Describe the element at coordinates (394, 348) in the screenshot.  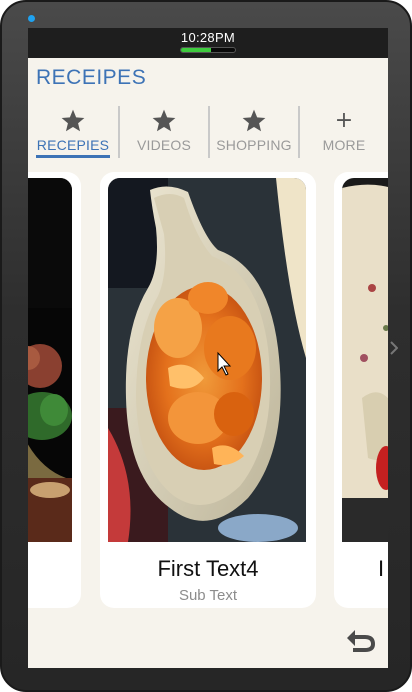
I see `side-arrow-icon` at that location.